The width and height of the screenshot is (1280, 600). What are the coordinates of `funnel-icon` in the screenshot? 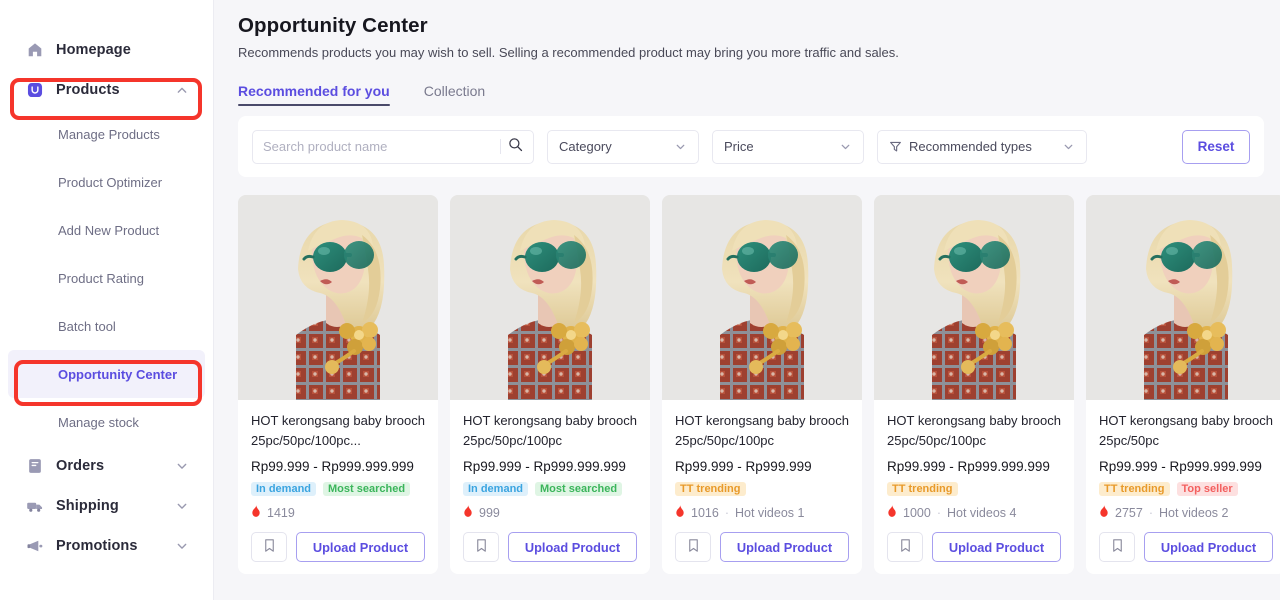 It's located at (895, 146).